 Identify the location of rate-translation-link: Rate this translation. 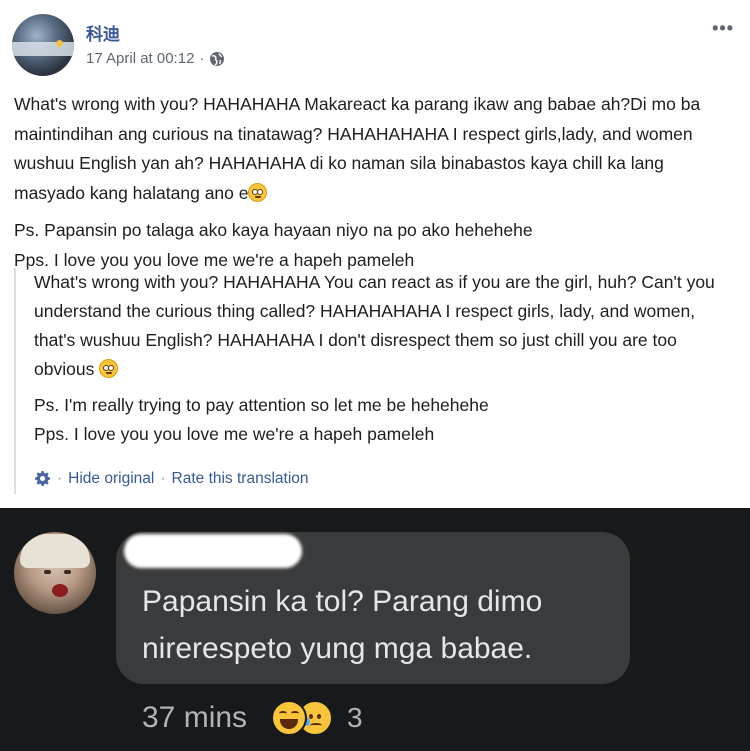
(240, 478).